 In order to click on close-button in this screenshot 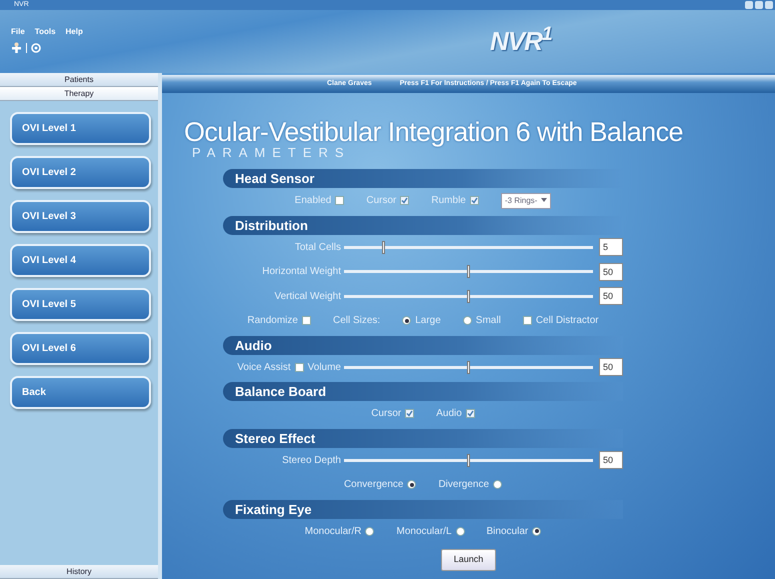, I will do `click(769, 5)`.